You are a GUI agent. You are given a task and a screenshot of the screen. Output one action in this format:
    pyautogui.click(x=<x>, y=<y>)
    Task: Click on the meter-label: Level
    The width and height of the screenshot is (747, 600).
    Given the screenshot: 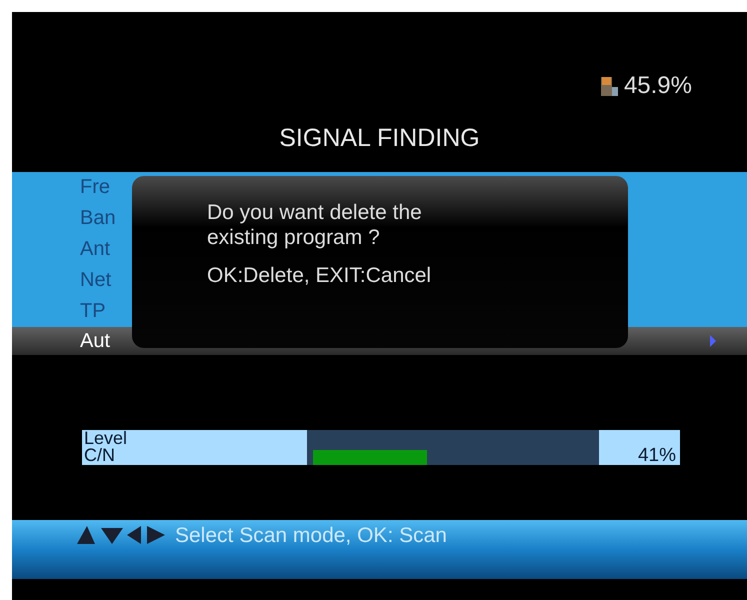 What is the action you would take?
    pyautogui.click(x=106, y=438)
    